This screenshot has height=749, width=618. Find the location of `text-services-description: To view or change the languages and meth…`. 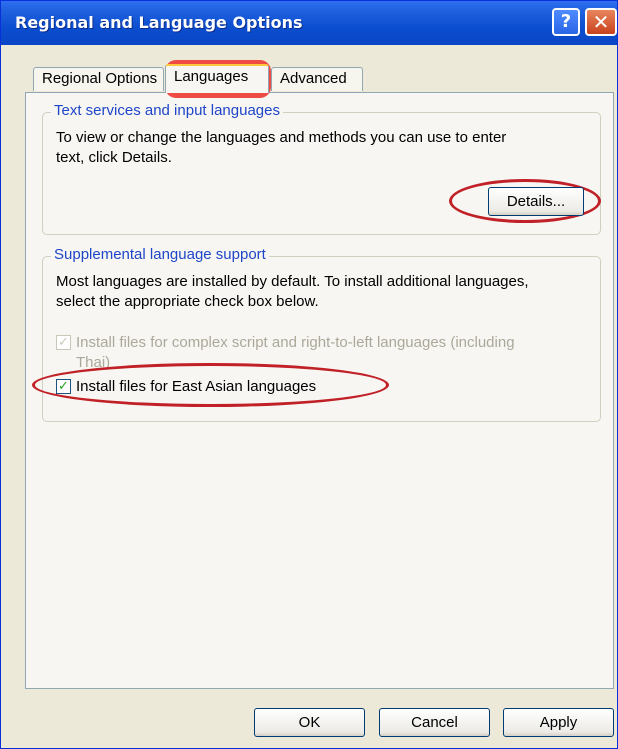

text-services-description: To view or change the languages and meth… is located at coordinates (281, 148).